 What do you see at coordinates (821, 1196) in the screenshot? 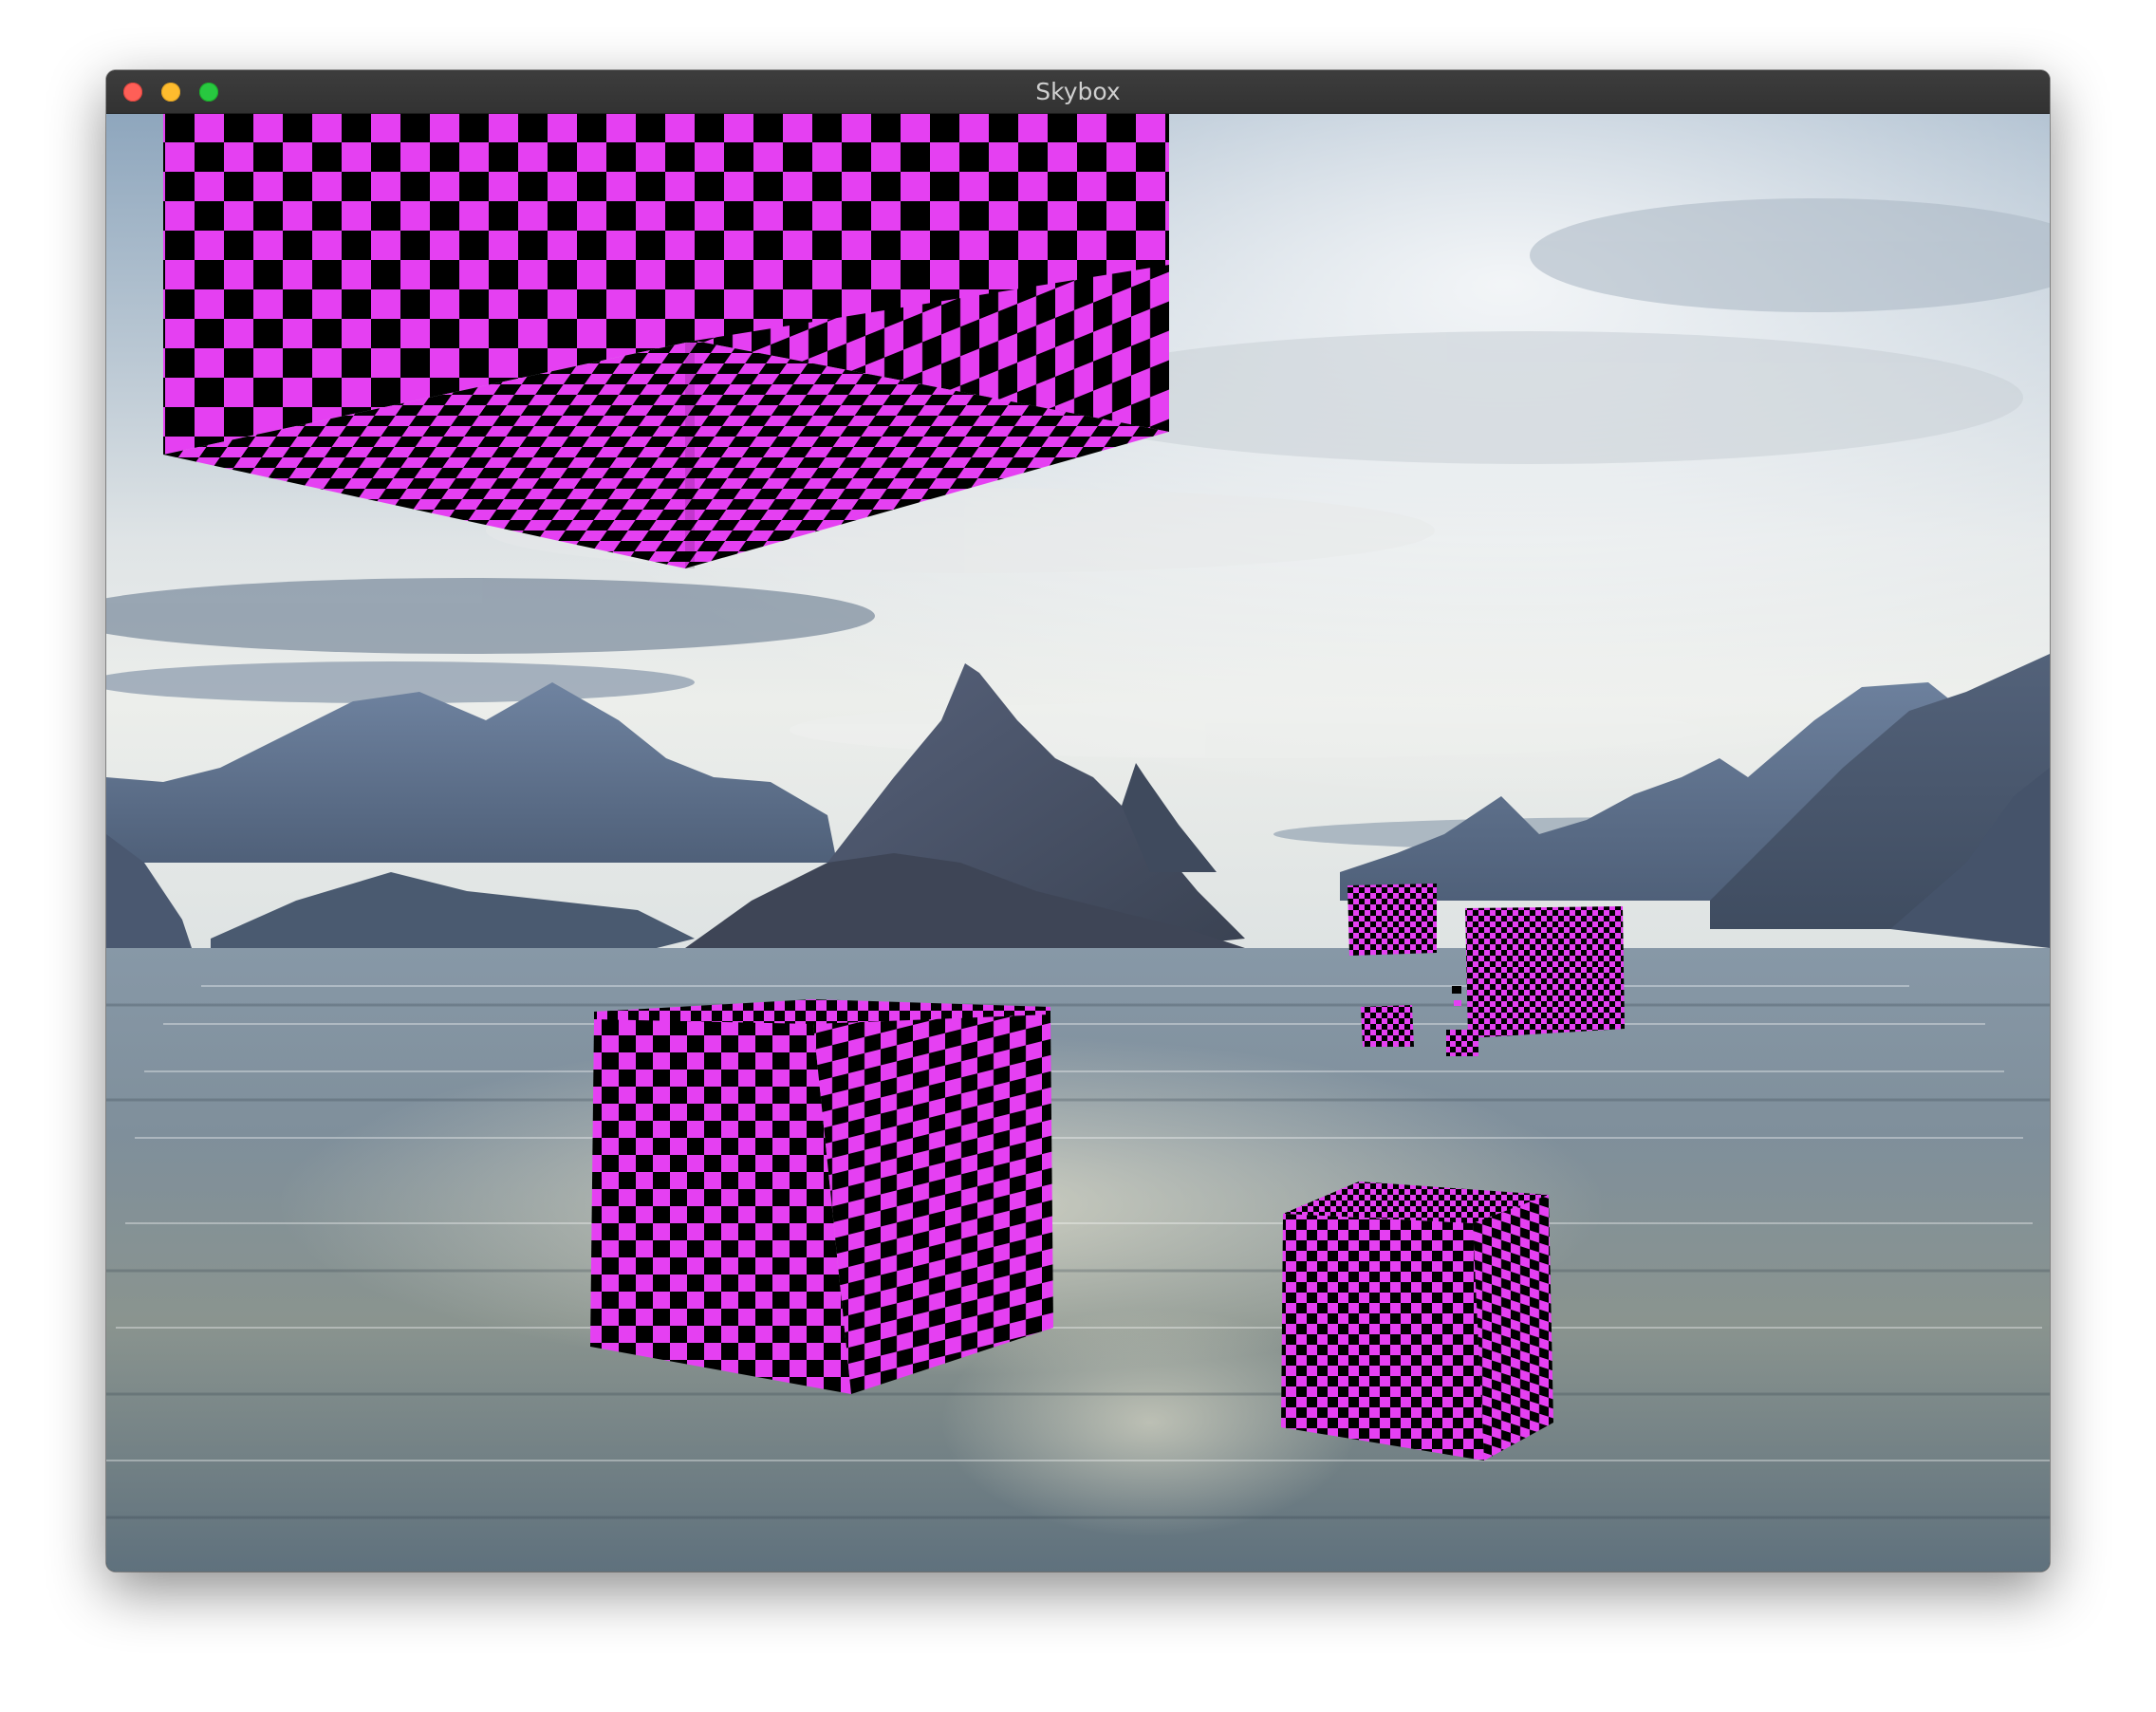
I see `checker-cube-center` at bounding box center [821, 1196].